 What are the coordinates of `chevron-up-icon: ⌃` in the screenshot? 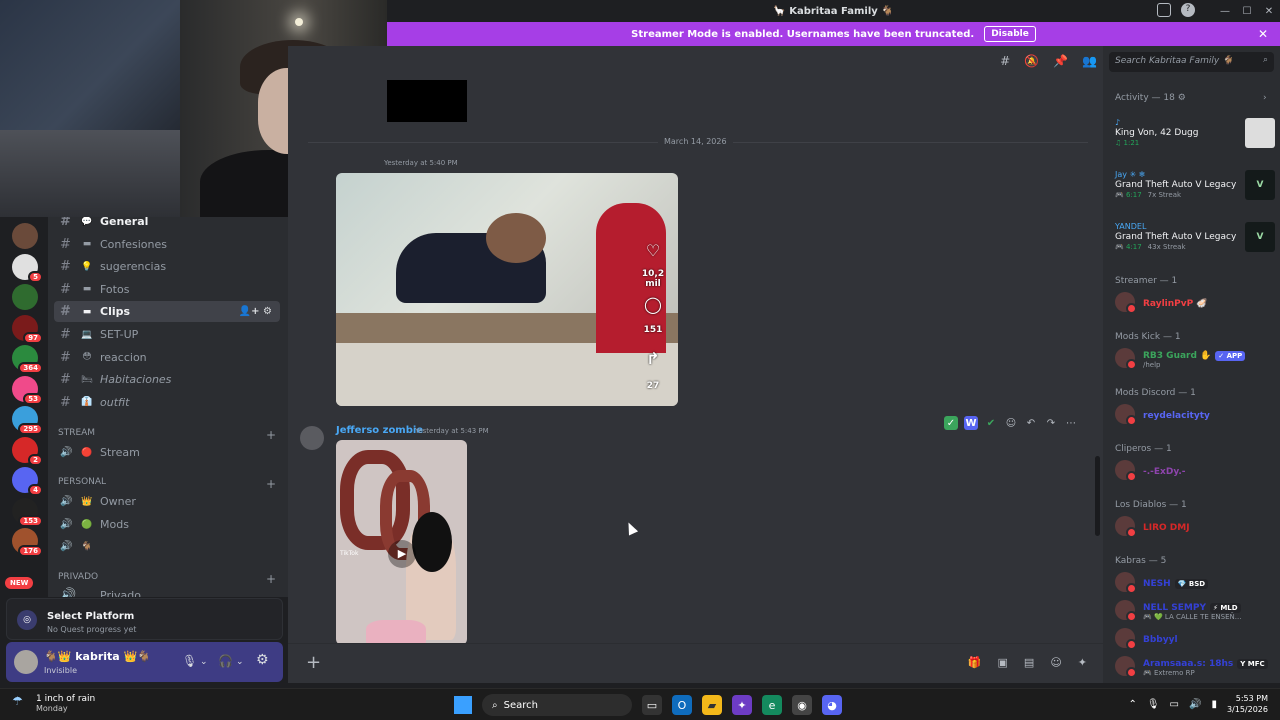 It's located at (1132, 704).